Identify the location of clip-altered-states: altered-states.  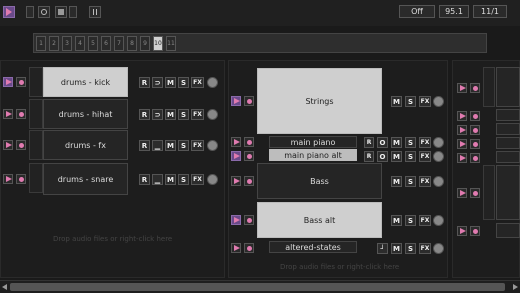
(313, 247).